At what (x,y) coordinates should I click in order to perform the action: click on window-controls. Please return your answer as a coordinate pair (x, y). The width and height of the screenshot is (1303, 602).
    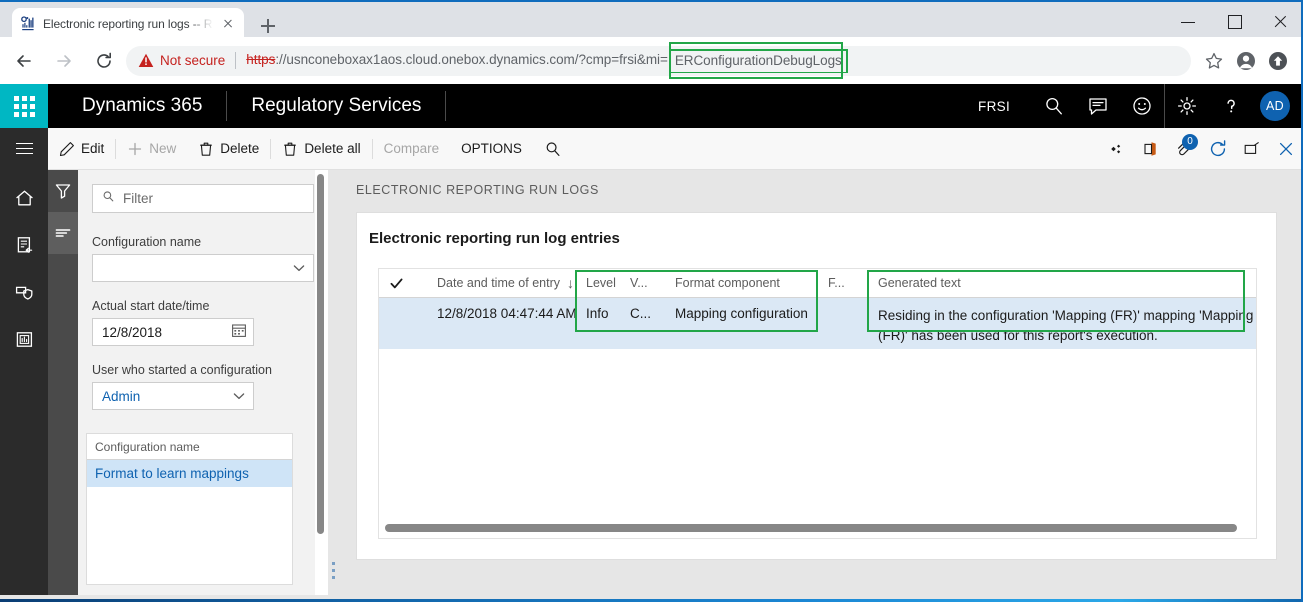
    Looking at the image, I should click on (1234, 21).